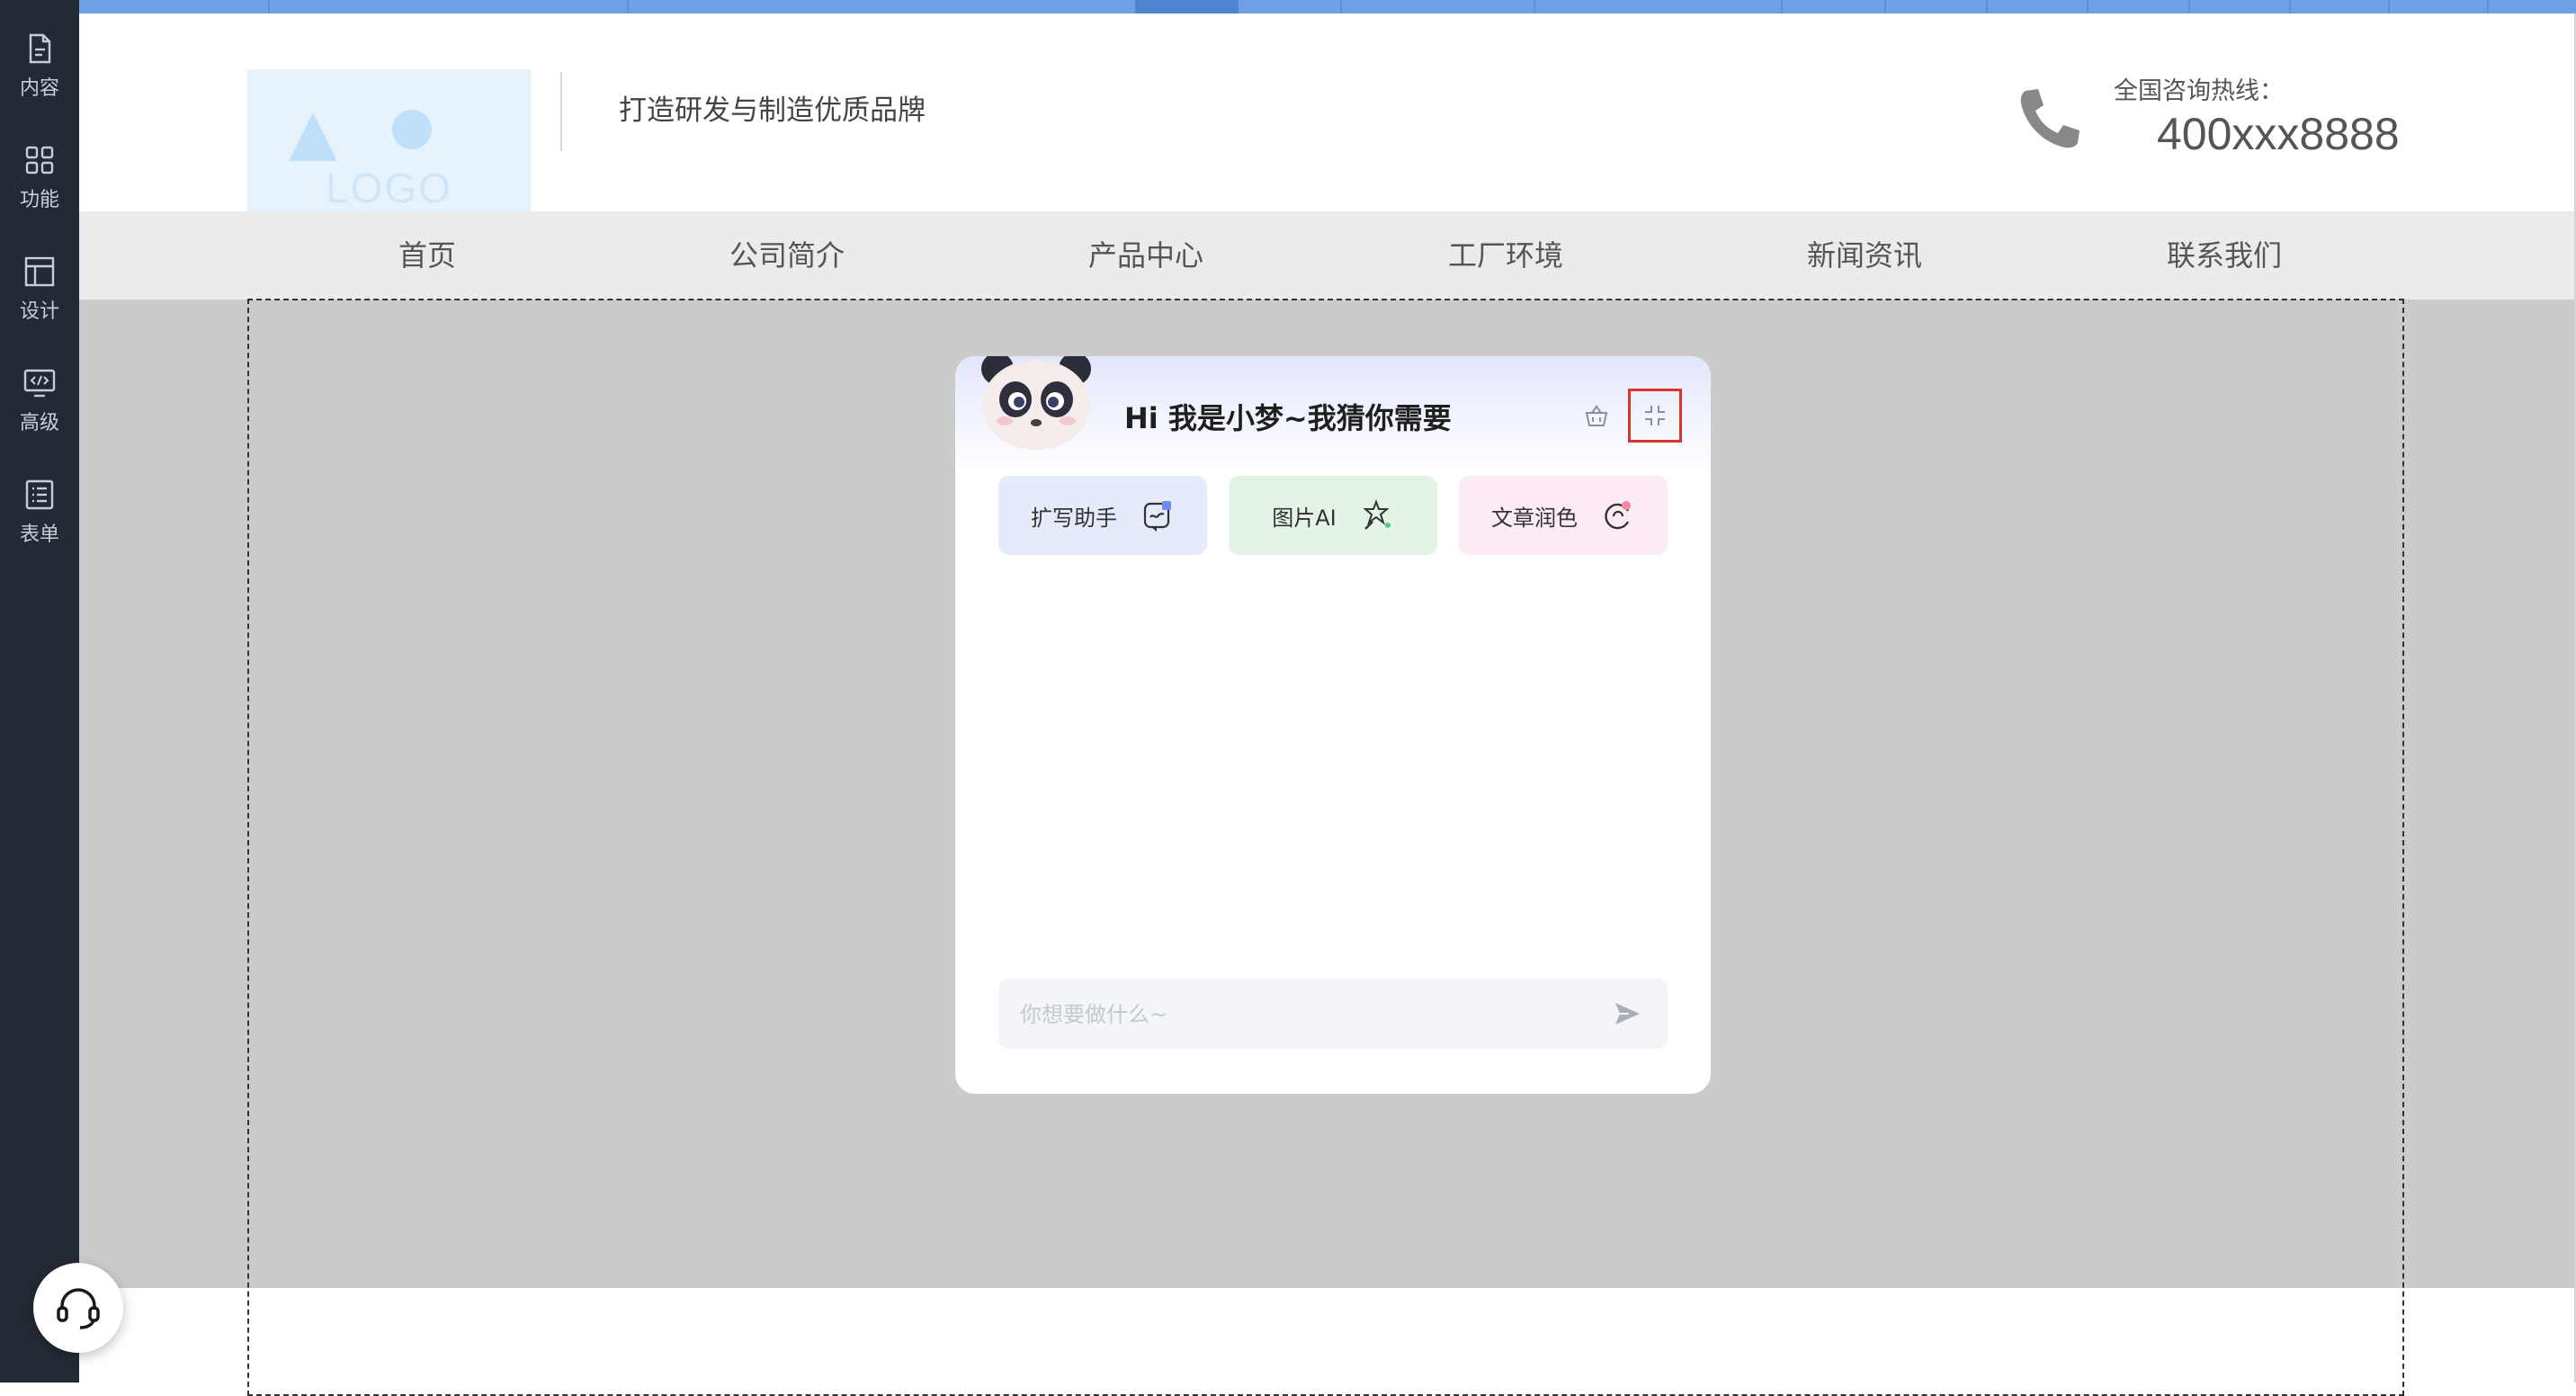 The width and height of the screenshot is (2576, 1396). Describe the element at coordinates (39, 200) in the screenshot. I see `sidebar-item-label: 功能` at that location.